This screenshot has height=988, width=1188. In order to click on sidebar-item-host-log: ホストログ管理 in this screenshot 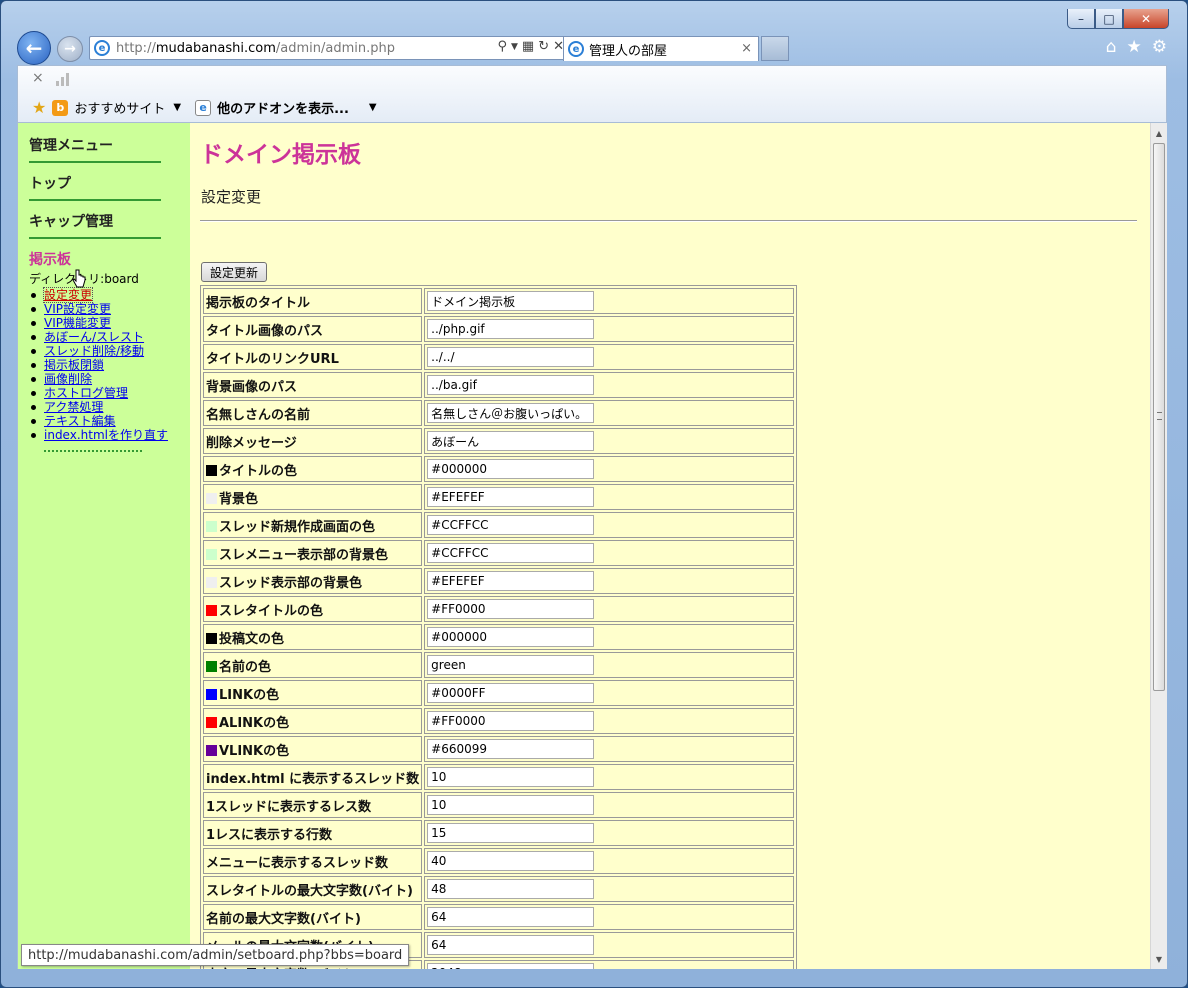, I will do `click(109, 393)`.